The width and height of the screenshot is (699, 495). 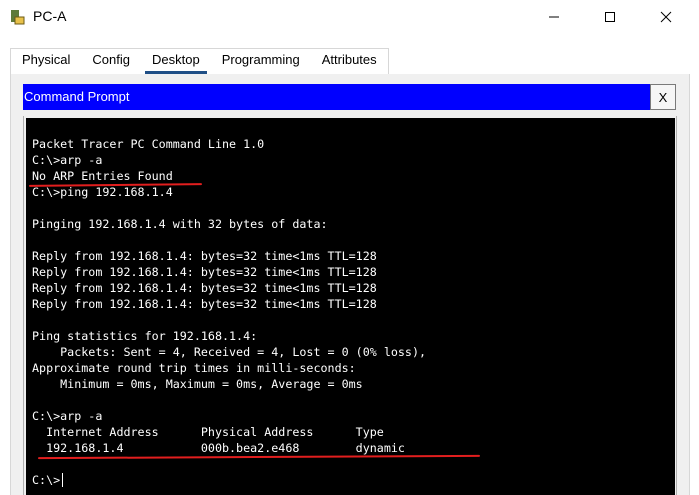 I want to click on command-prompt-close-button: X, so click(x=663, y=97).